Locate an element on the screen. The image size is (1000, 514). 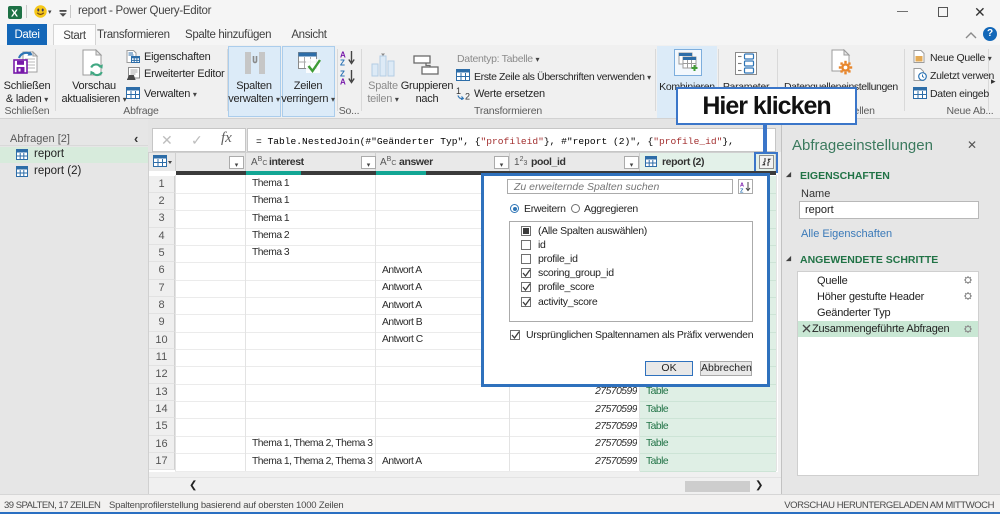
svg-text: 1 is located at coordinates (458, 91).